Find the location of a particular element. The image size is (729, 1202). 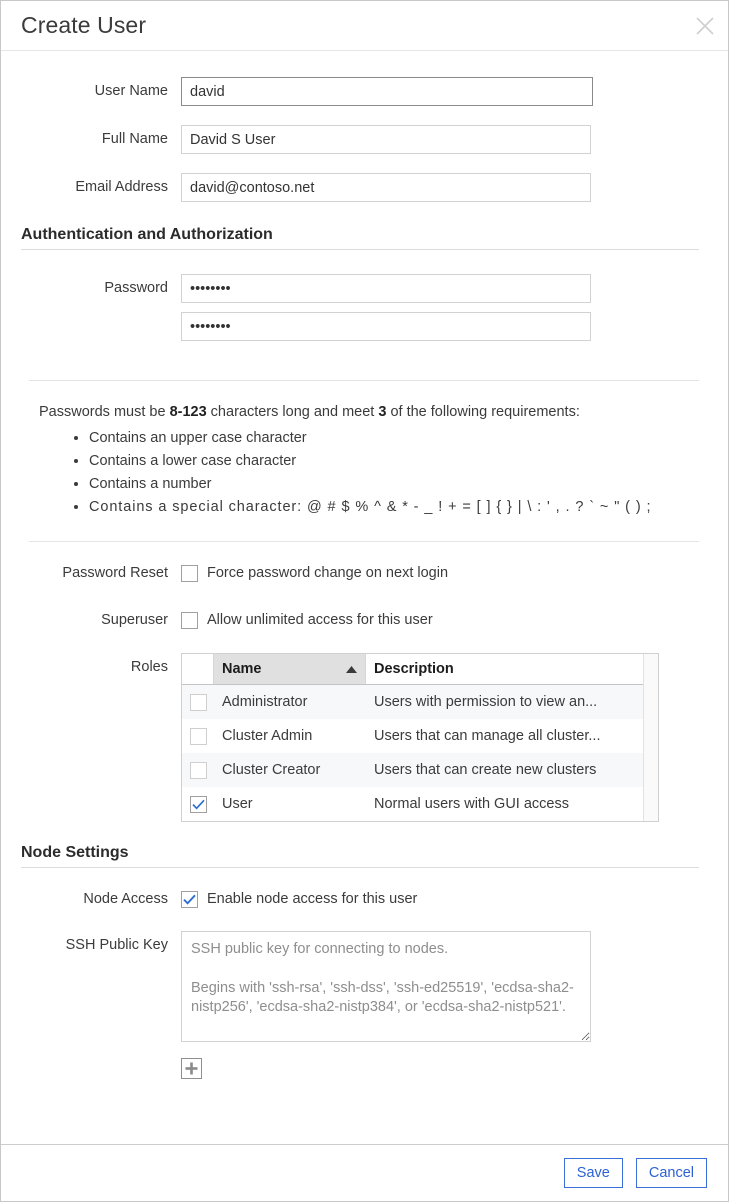

password-reset-label: Password Reset is located at coordinates (115, 572).